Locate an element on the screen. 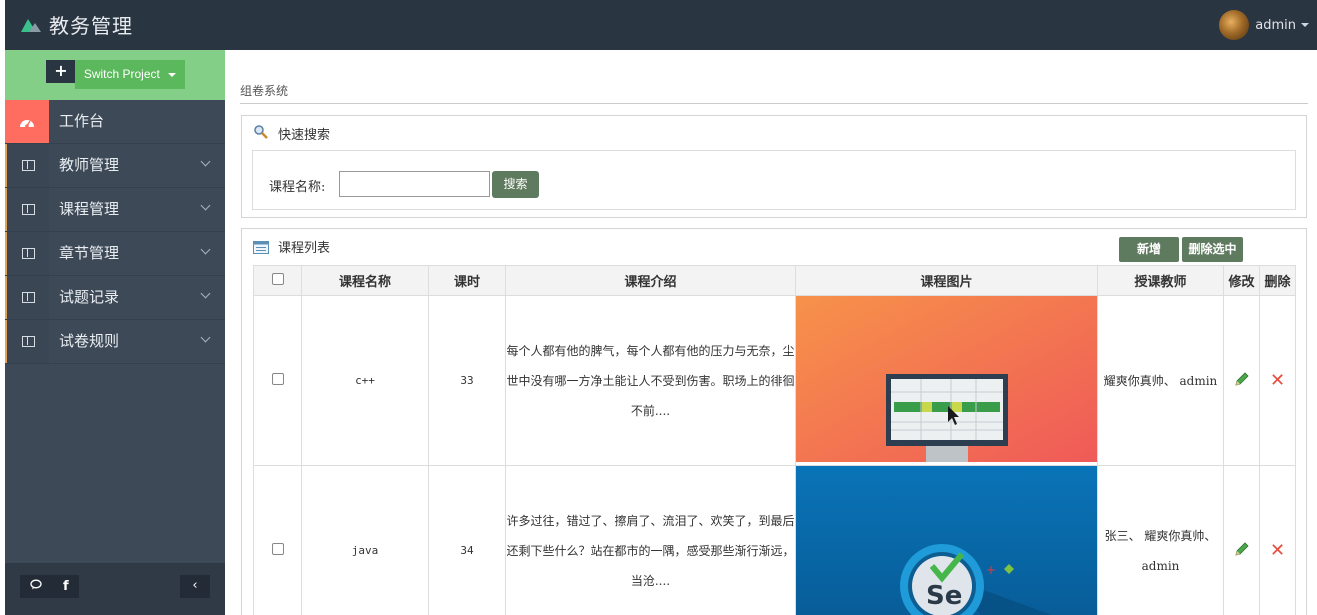 The height and width of the screenshot is (615, 1317). divider is located at coordinates (774, 103).